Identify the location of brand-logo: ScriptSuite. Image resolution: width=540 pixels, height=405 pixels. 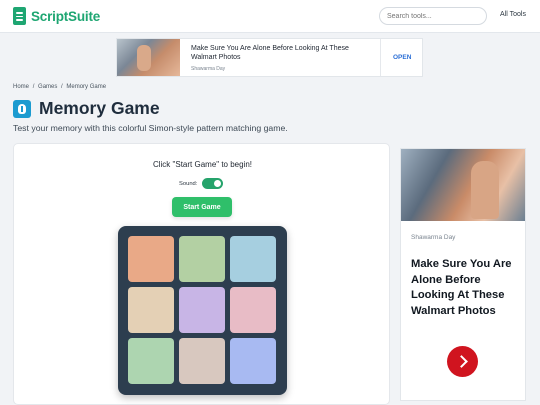
(56, 16).